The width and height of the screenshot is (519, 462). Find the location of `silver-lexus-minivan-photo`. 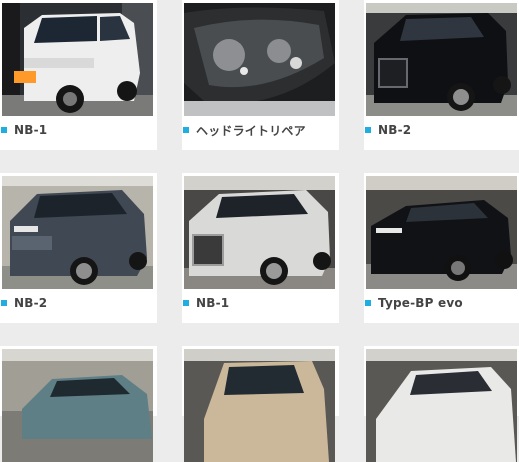

silver-lexus-minivan-photo is located at coordinates (259, 232).